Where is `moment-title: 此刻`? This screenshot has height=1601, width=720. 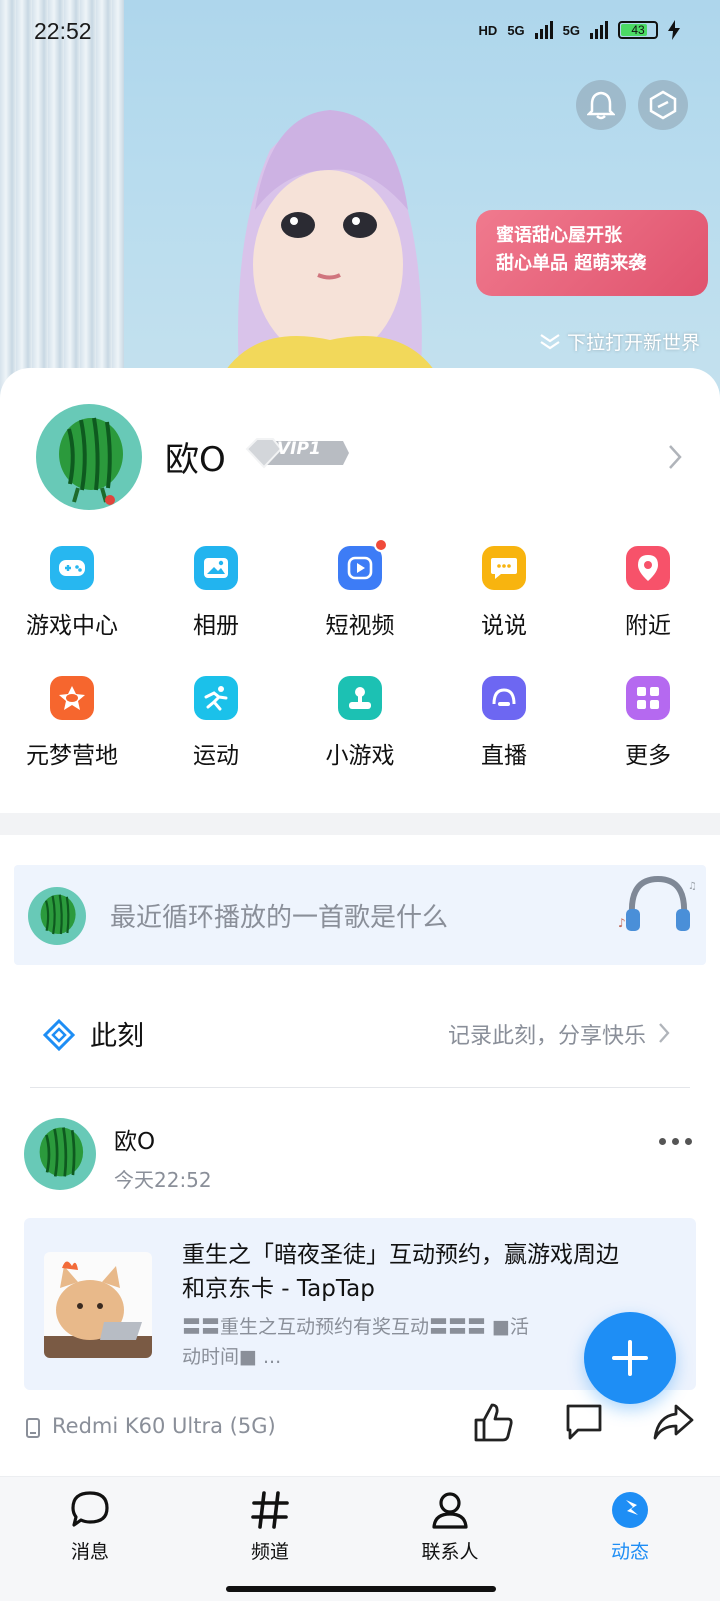
moment-title: 此刻 is located at coordinates (117, 1036).